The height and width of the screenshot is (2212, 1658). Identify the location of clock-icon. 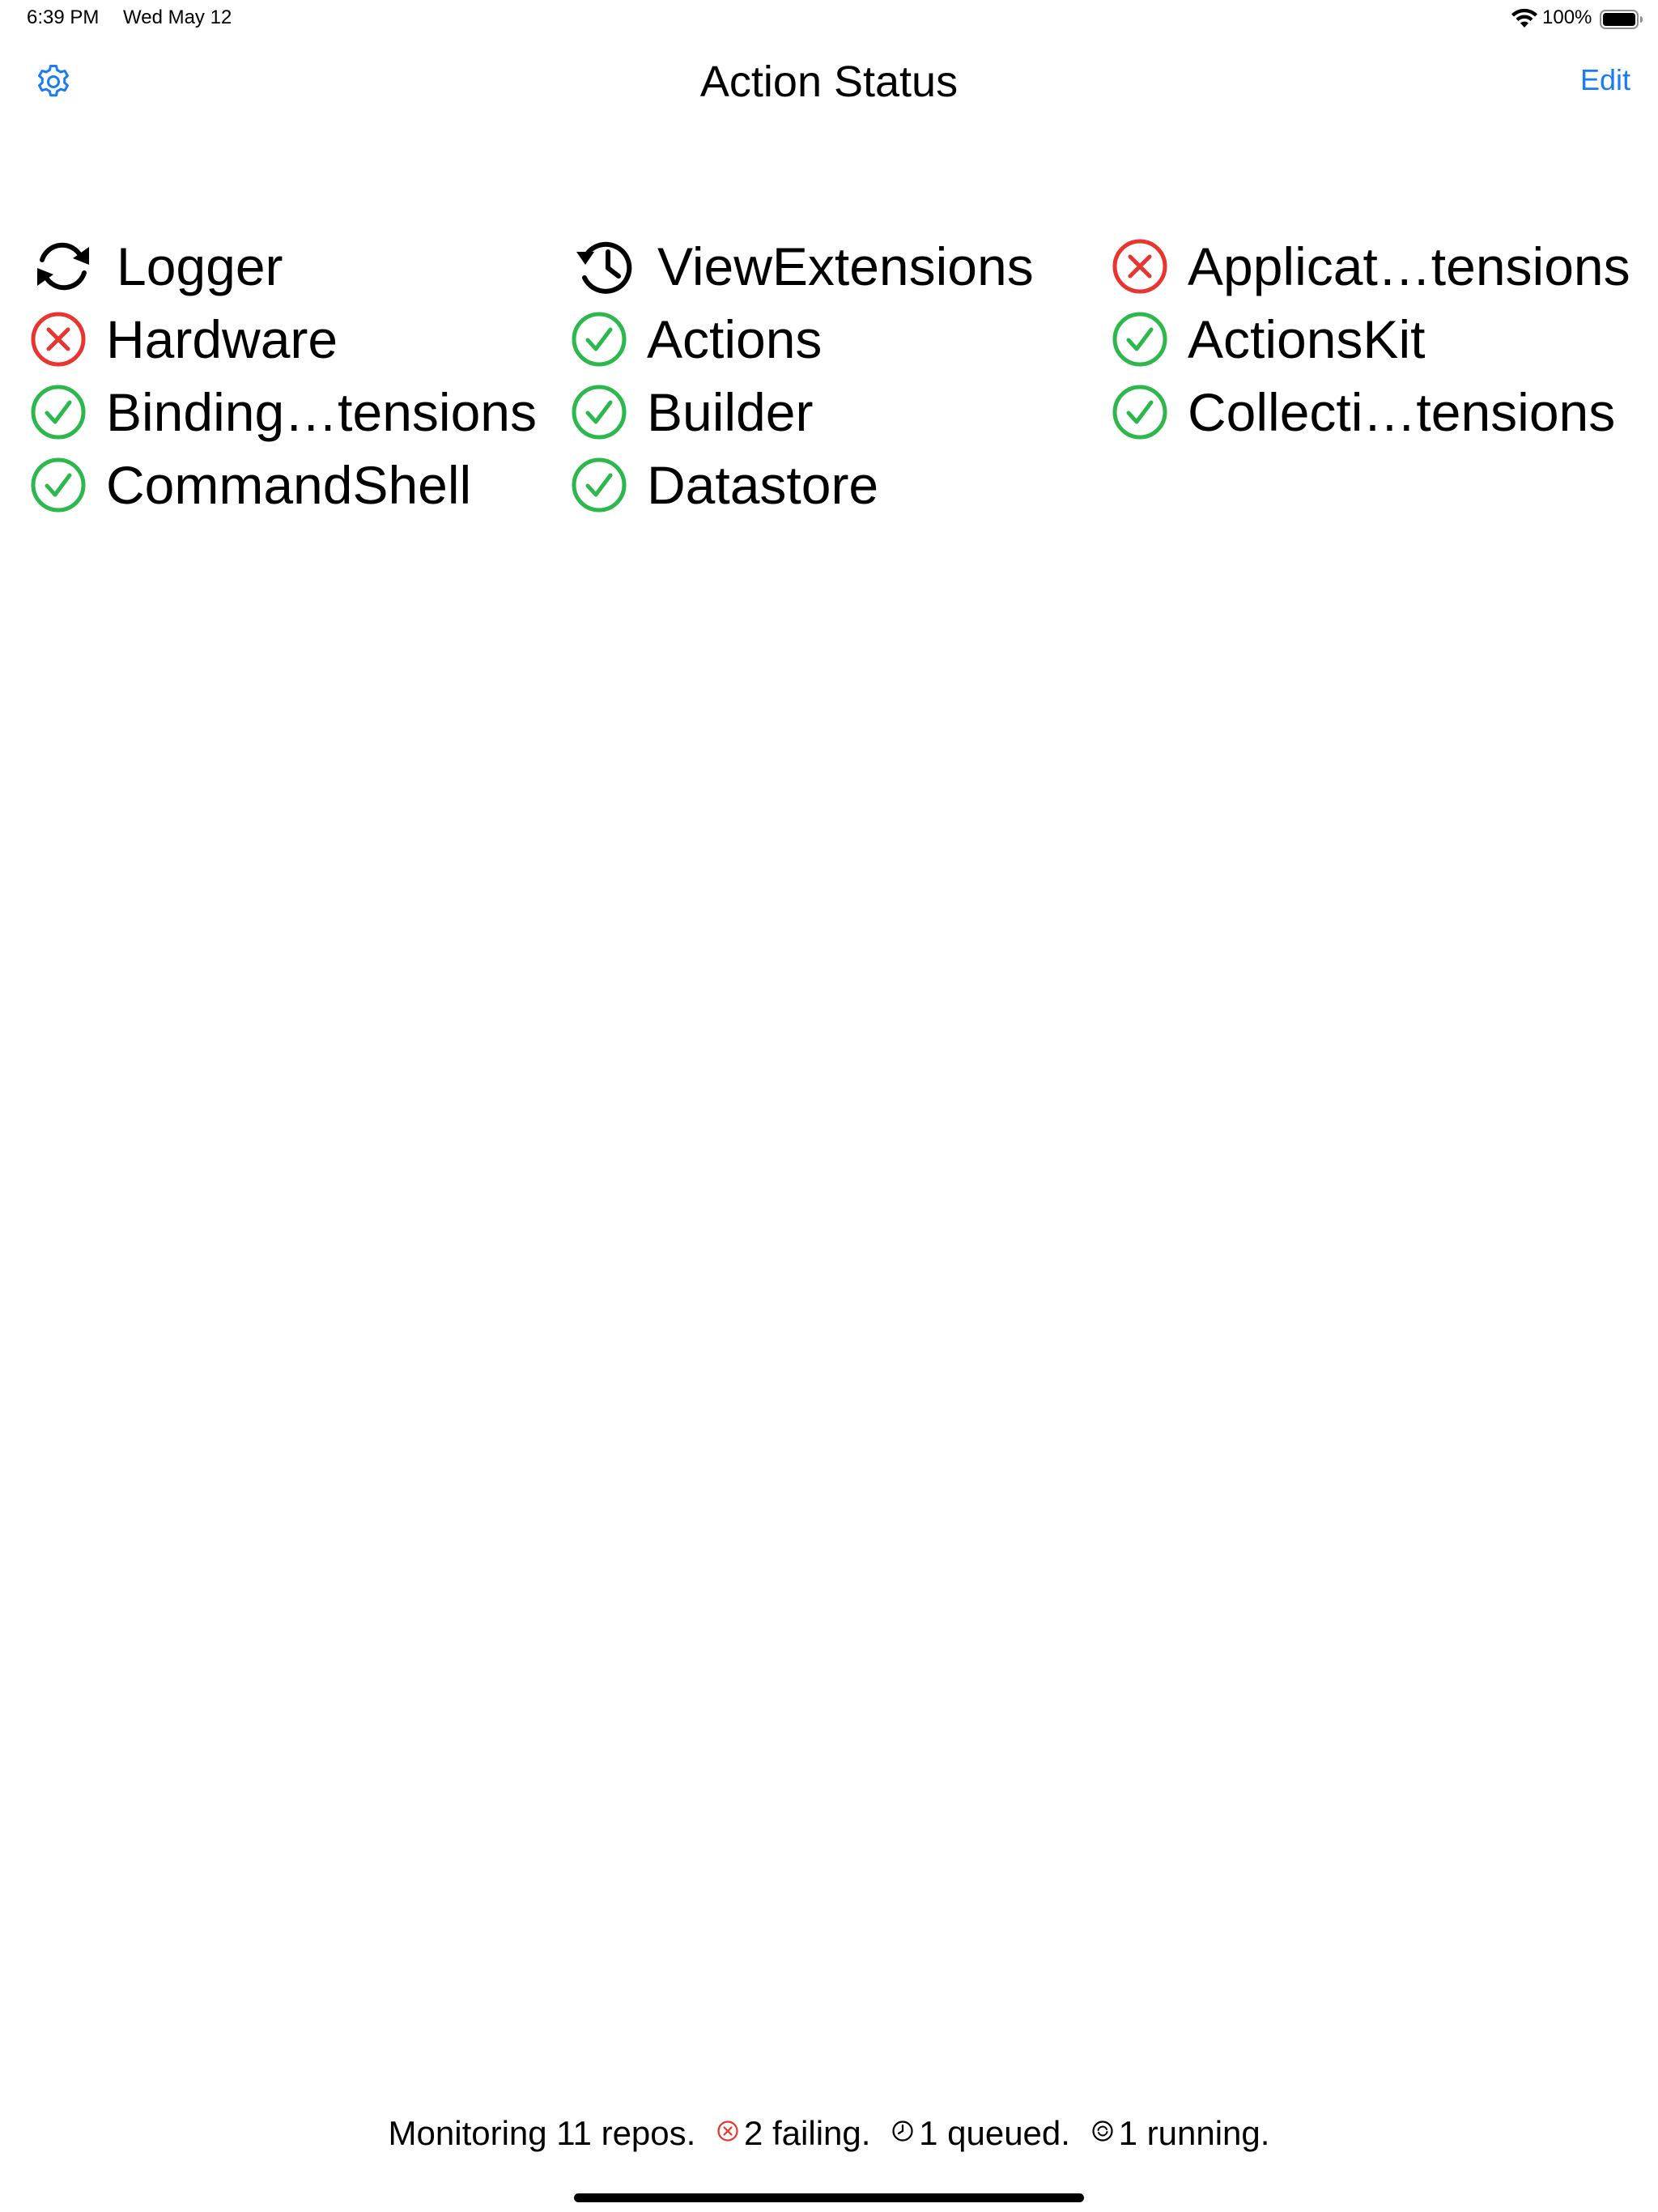
(902, 2132).